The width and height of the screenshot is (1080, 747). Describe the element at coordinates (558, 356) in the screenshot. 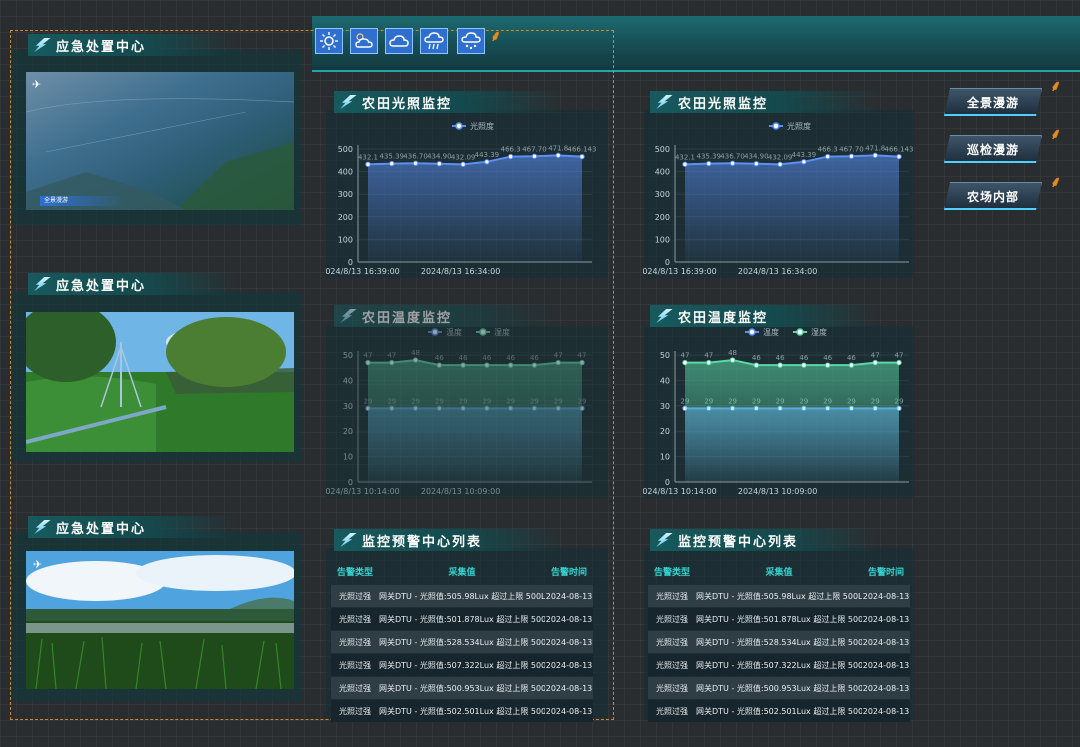

I see `data-label: 47` at that location.